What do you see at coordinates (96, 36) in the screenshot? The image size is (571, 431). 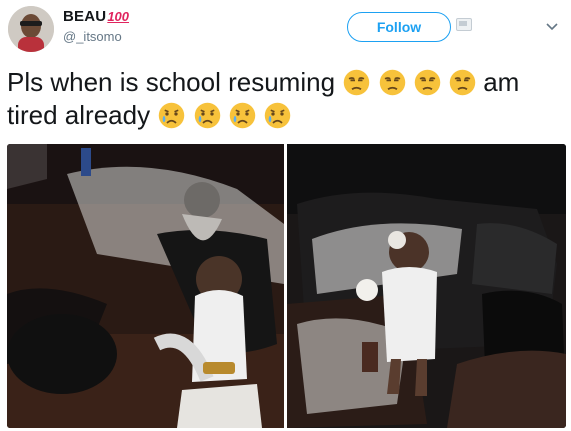 I see `user-handle: @_itsomo` at bounding box center [96, 36].